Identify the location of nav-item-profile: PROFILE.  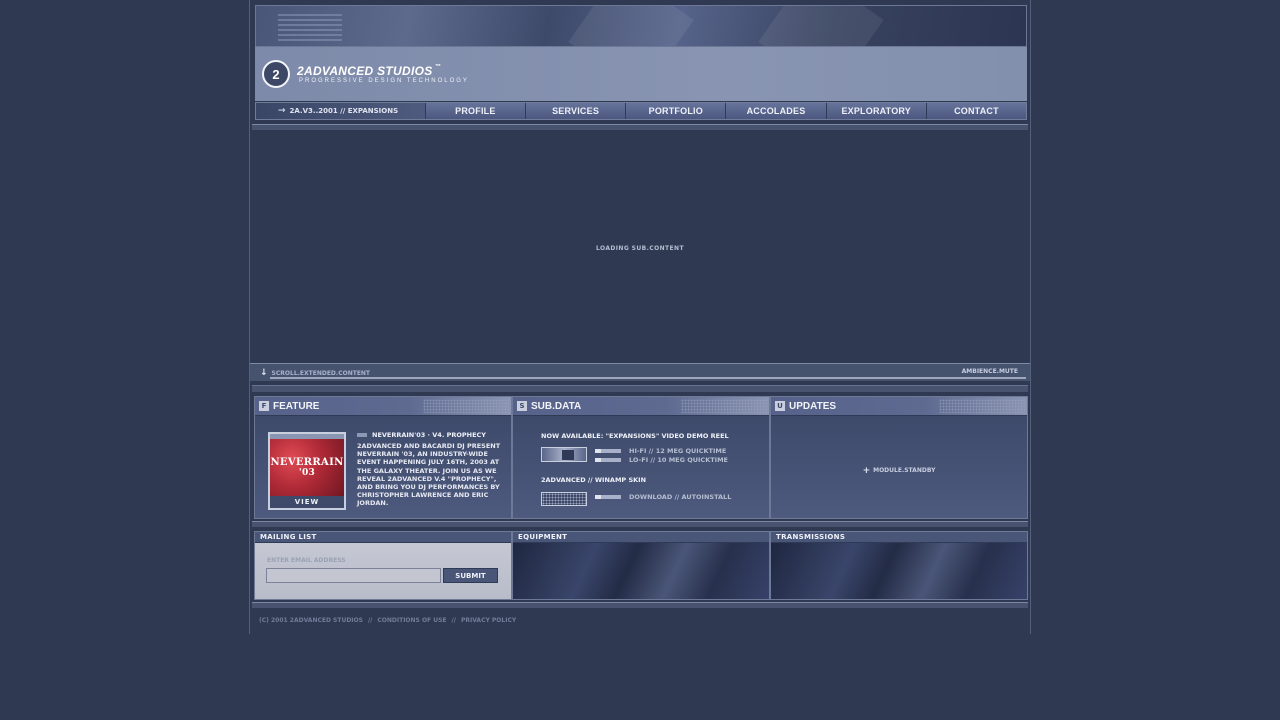
(474, 111).